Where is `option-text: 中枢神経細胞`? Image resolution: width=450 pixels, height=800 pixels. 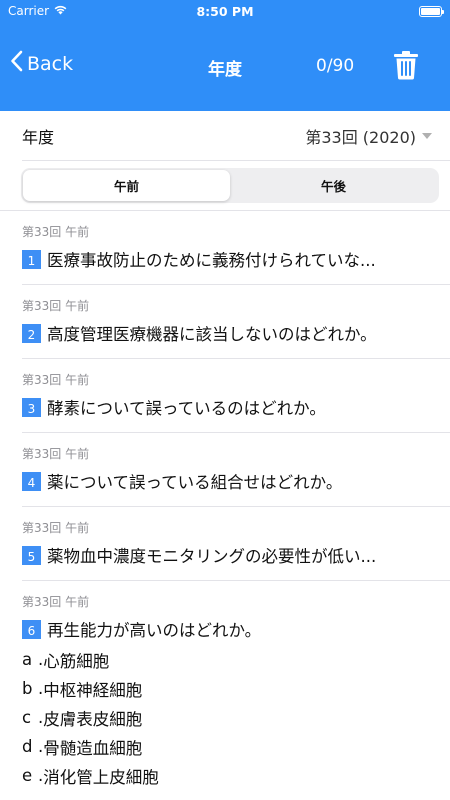 option-text: 中枢神経細胞 is located at coordinates (93, 690).